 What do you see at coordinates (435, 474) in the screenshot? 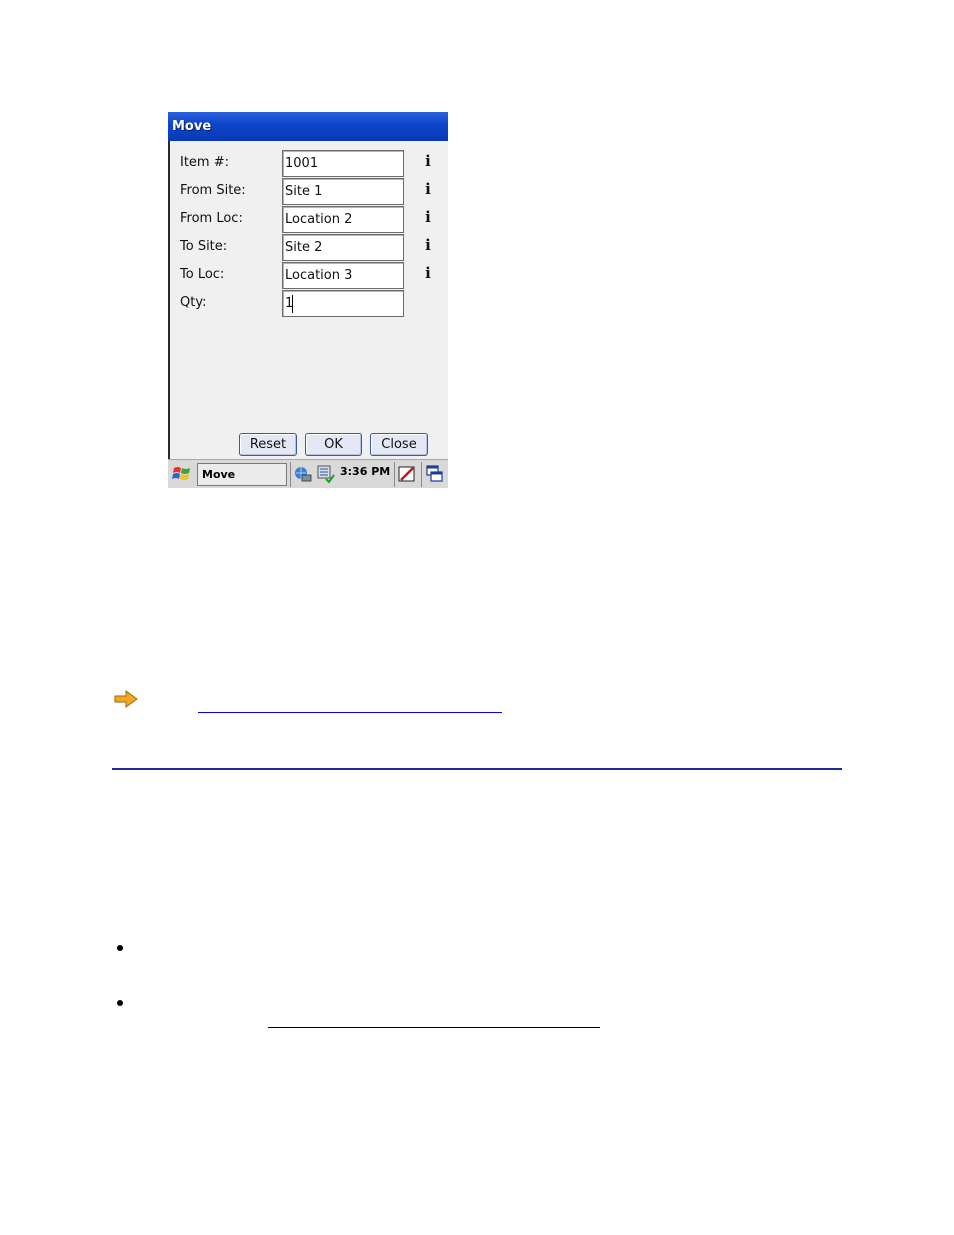
I see `window-switch-icon` at bounding box center [435, 474].